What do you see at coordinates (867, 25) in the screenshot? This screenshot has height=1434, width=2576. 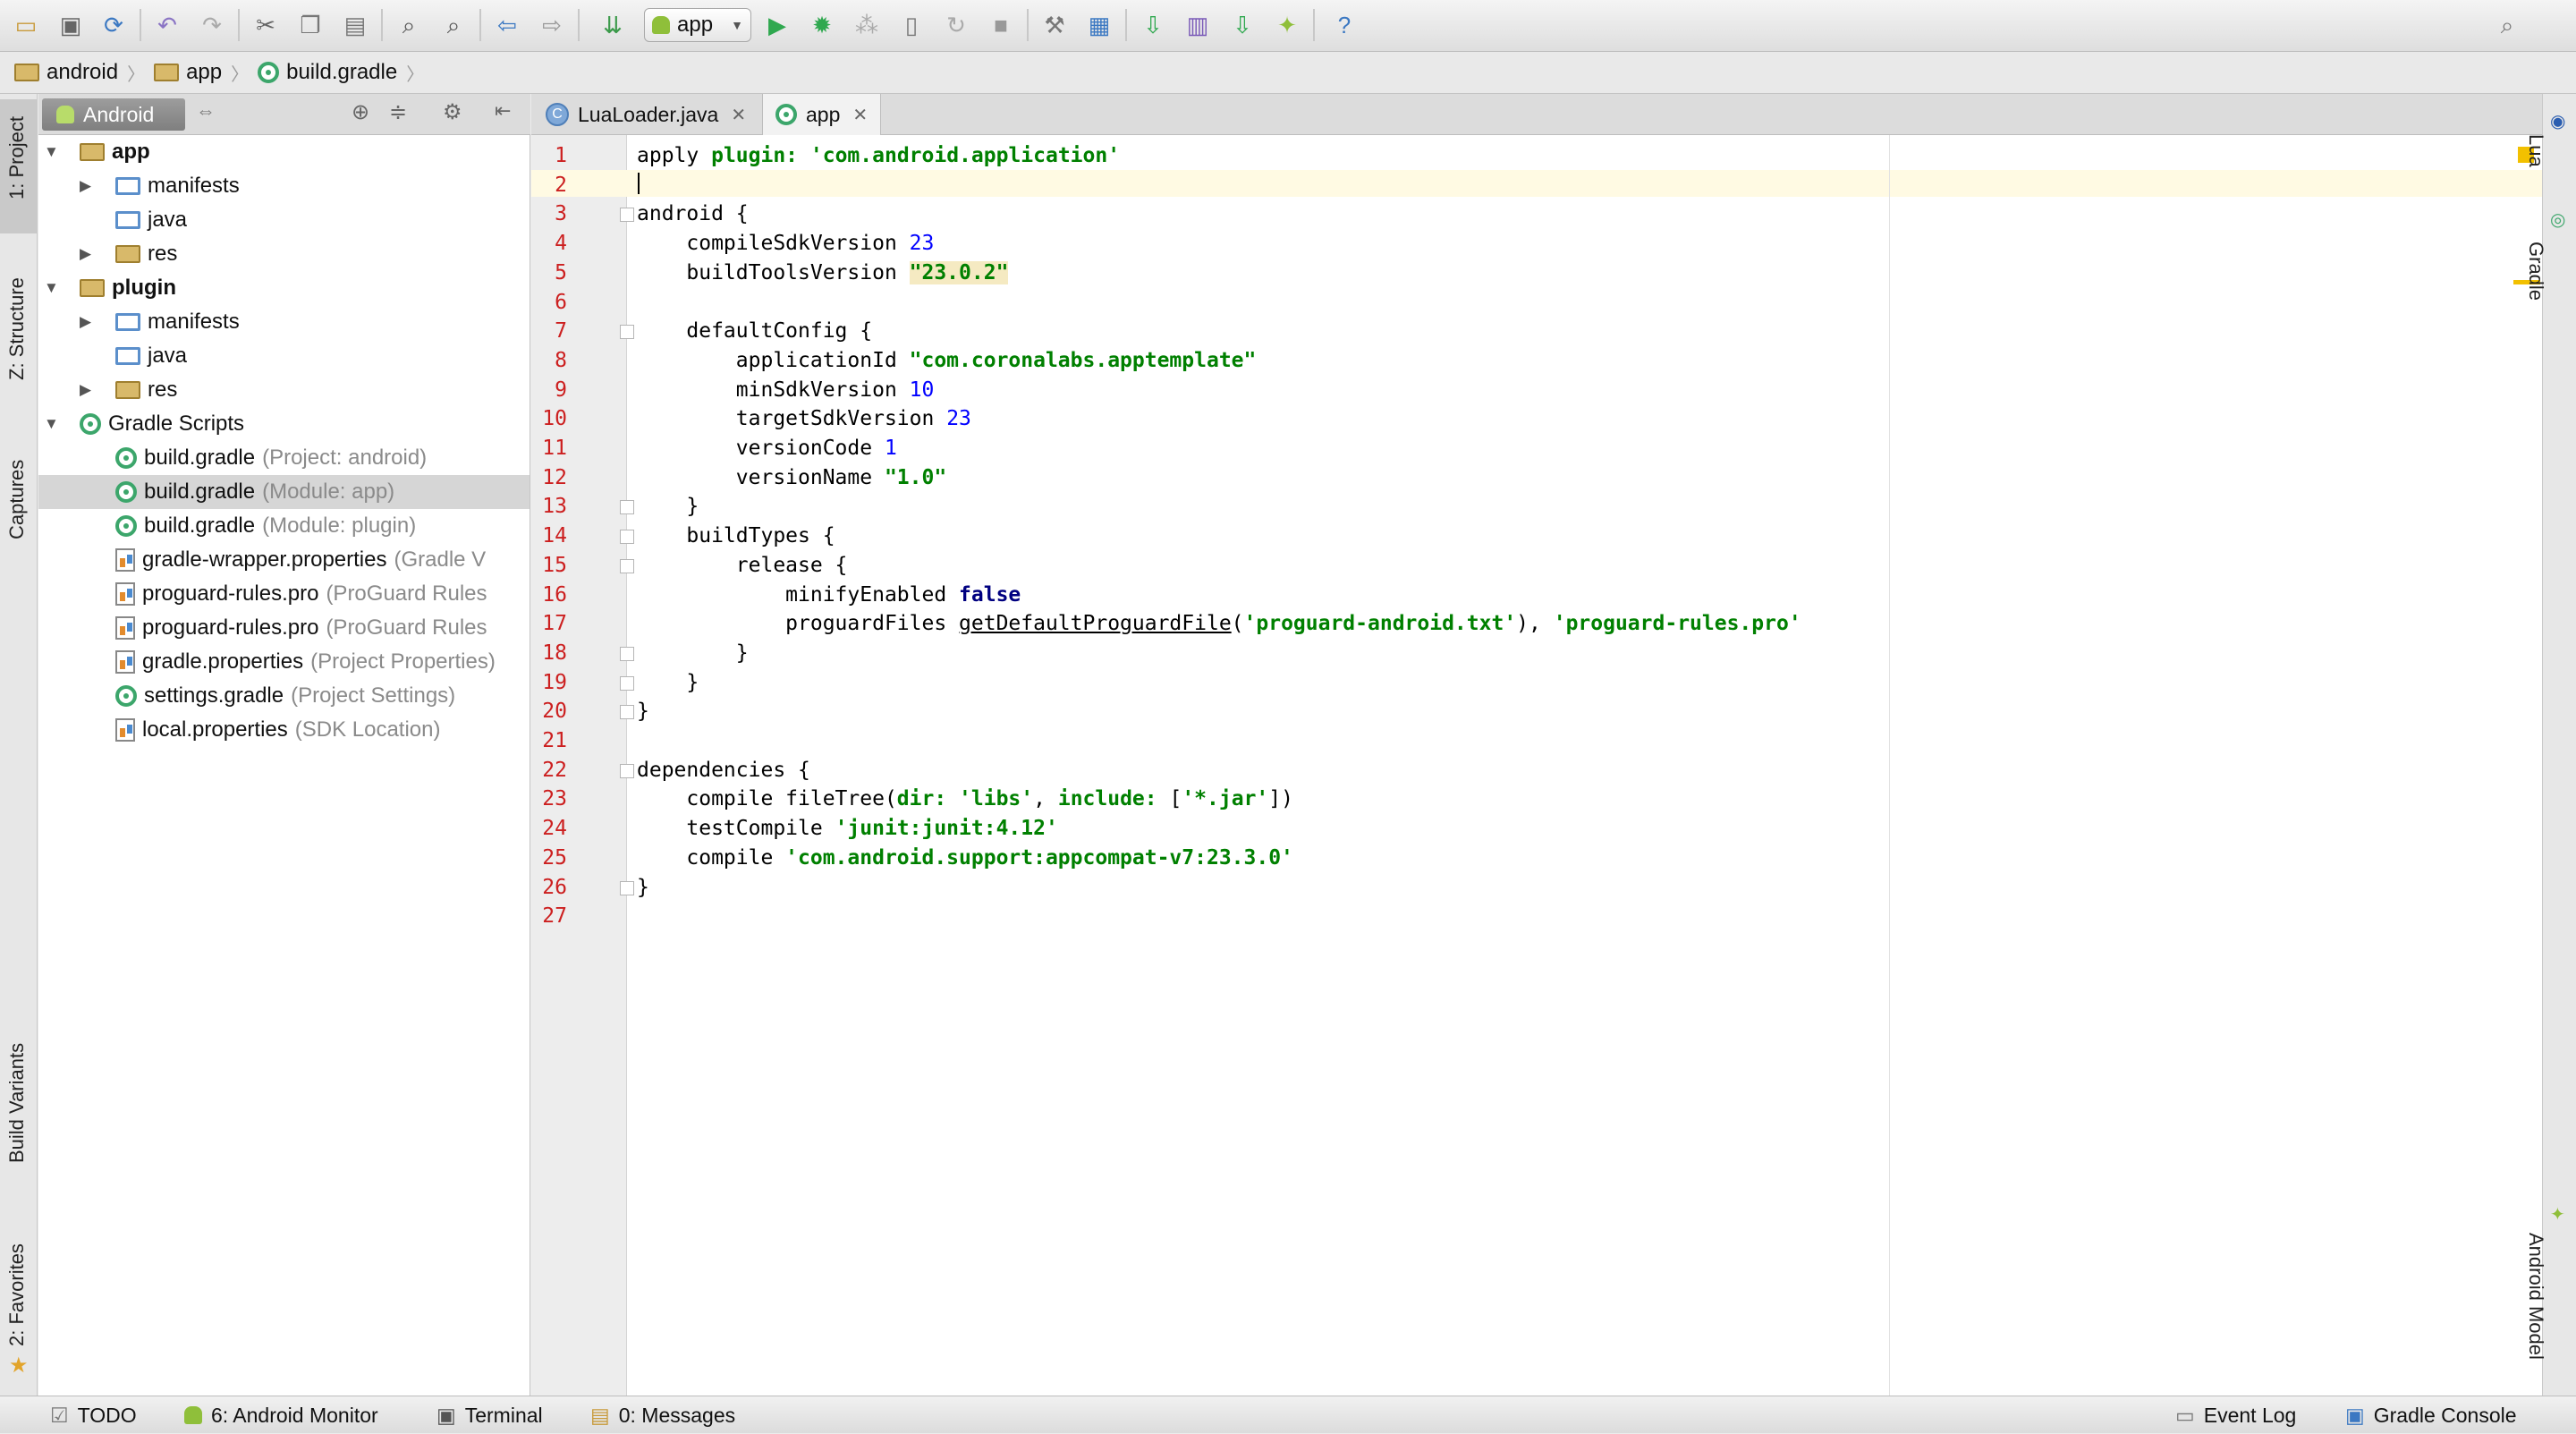 I see `attach-debugger-icon: ⁂` at bounding box center [867, 25].